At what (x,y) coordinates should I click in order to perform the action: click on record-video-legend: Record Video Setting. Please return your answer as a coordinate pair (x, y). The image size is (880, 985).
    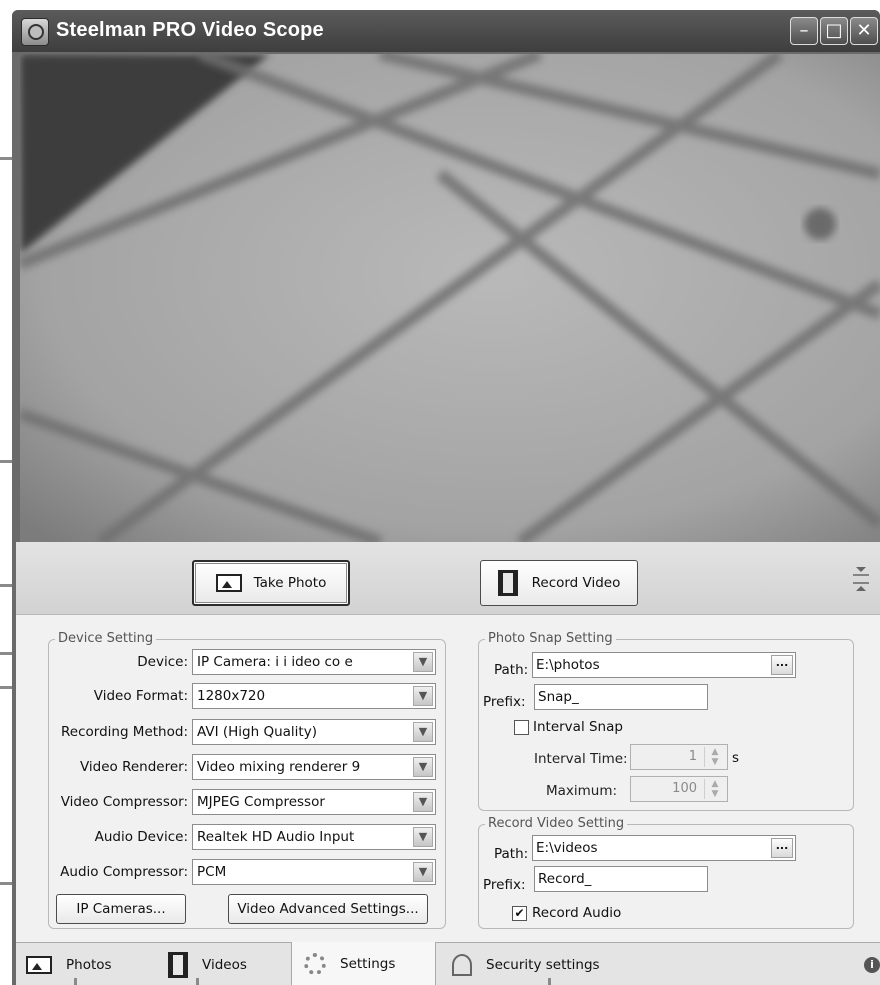
    Looking at the image, I should click on (556, 823).